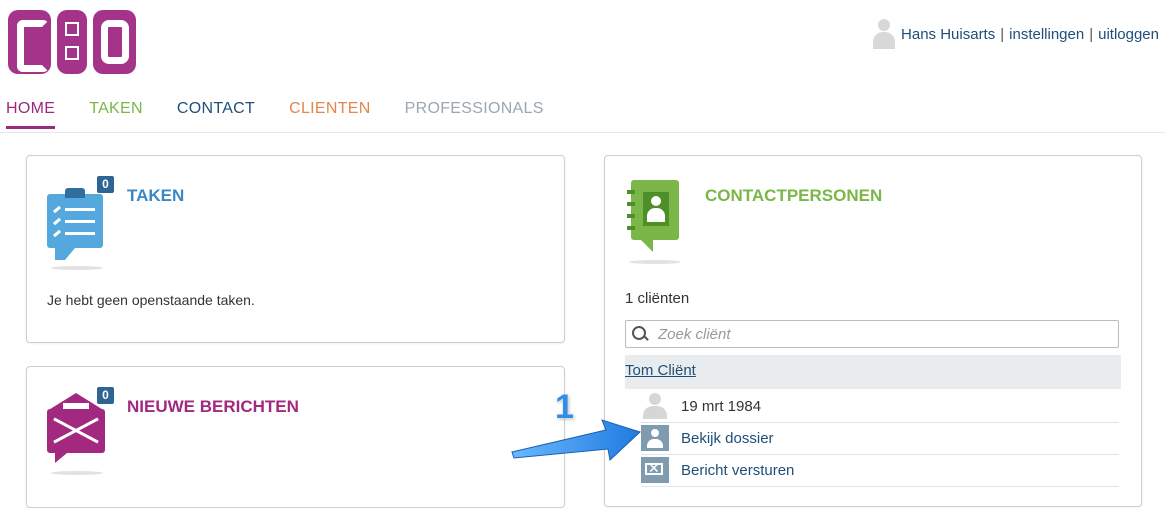  Describe the element at coordinates (656, 220) in the screenshot. I see `contact-book-icon` at that location.